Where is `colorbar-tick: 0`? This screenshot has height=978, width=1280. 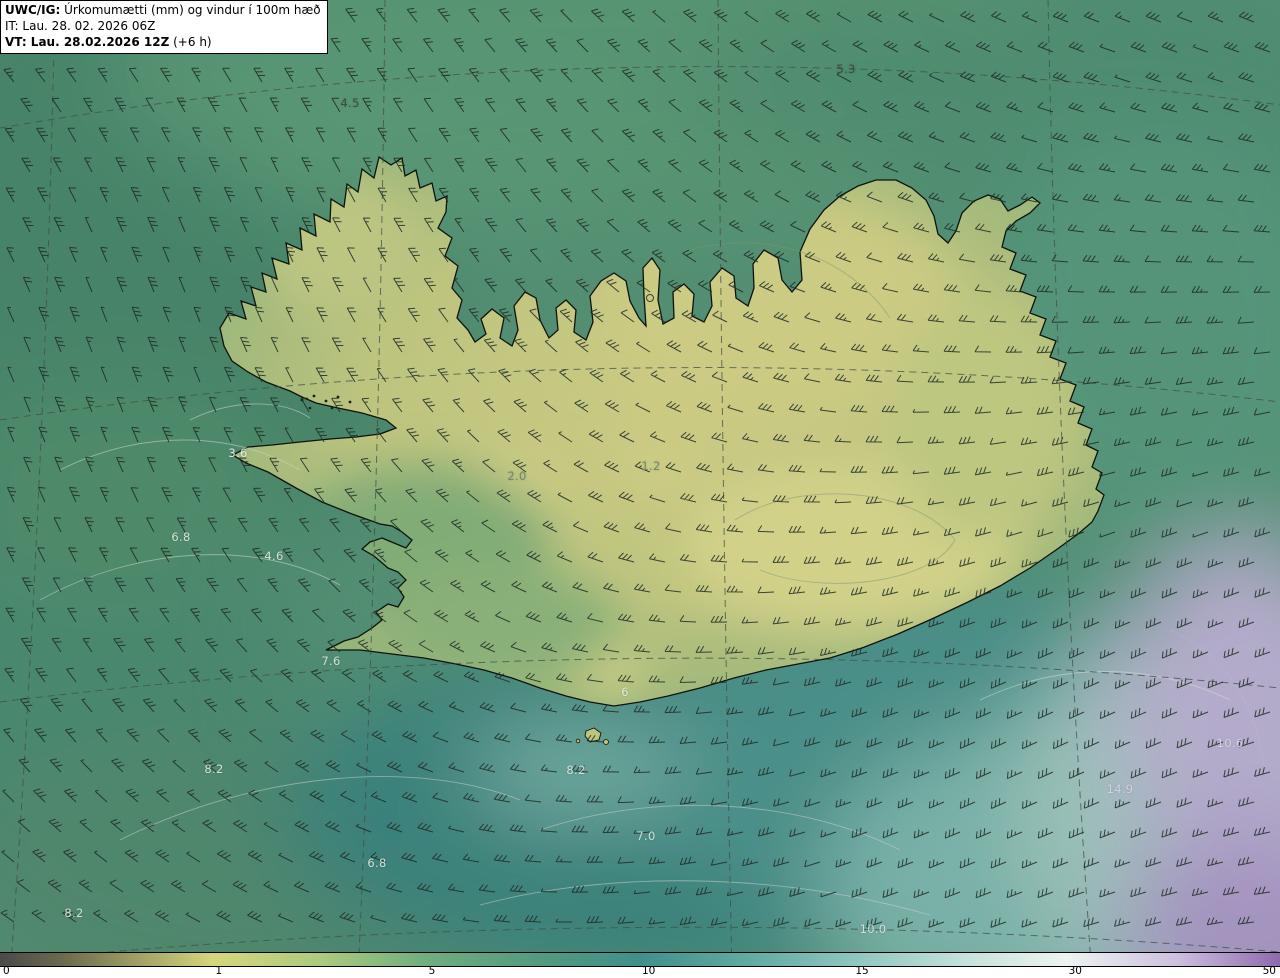 colorbar-tick: 0 is located at coordinates (6, 971).